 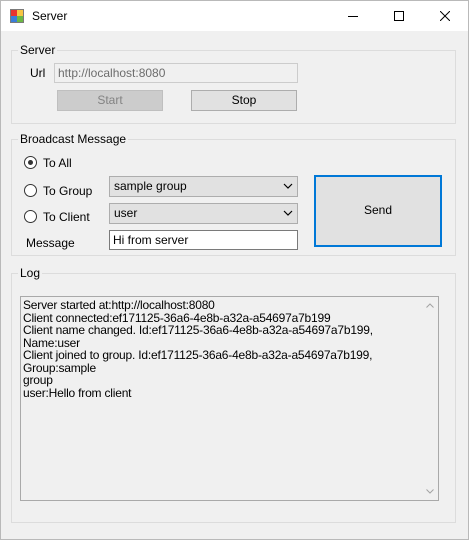 What do you see at coordinates (73, 139) in the screenshot?
I see `broadcast-group-label: Broadcast Message` at bounding box center [73, 139].